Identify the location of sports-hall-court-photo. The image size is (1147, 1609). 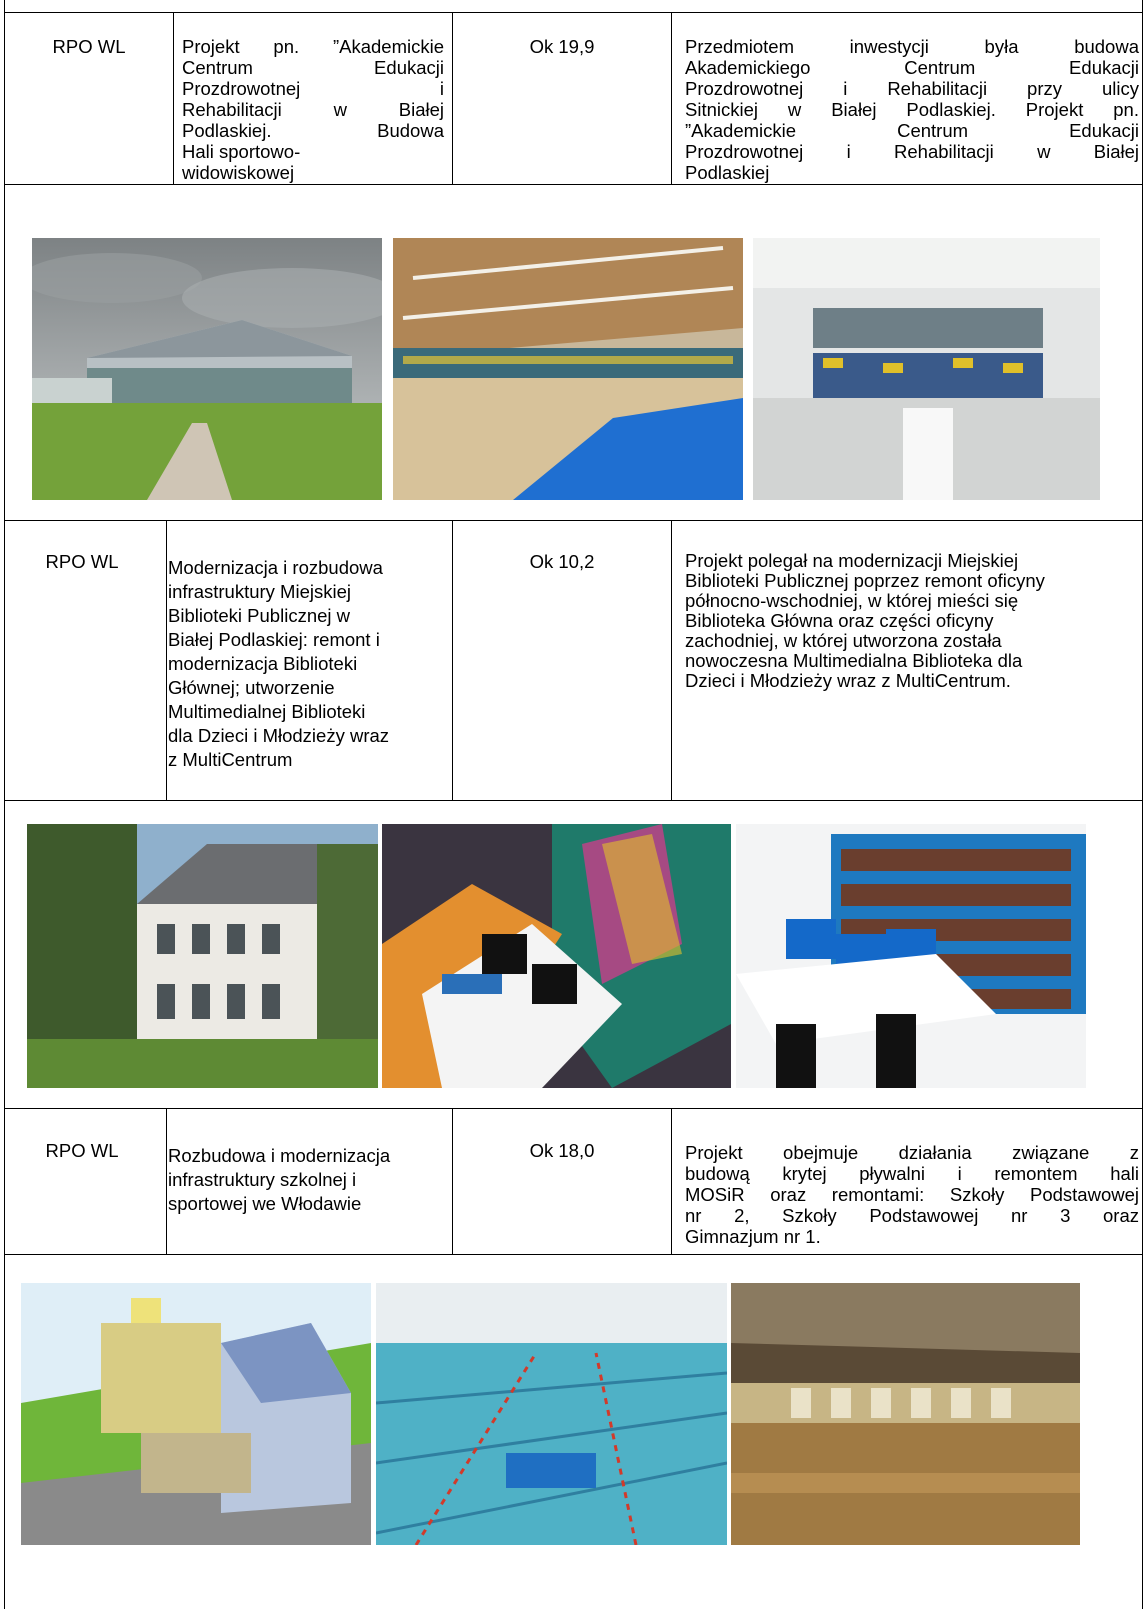
(568, 369).